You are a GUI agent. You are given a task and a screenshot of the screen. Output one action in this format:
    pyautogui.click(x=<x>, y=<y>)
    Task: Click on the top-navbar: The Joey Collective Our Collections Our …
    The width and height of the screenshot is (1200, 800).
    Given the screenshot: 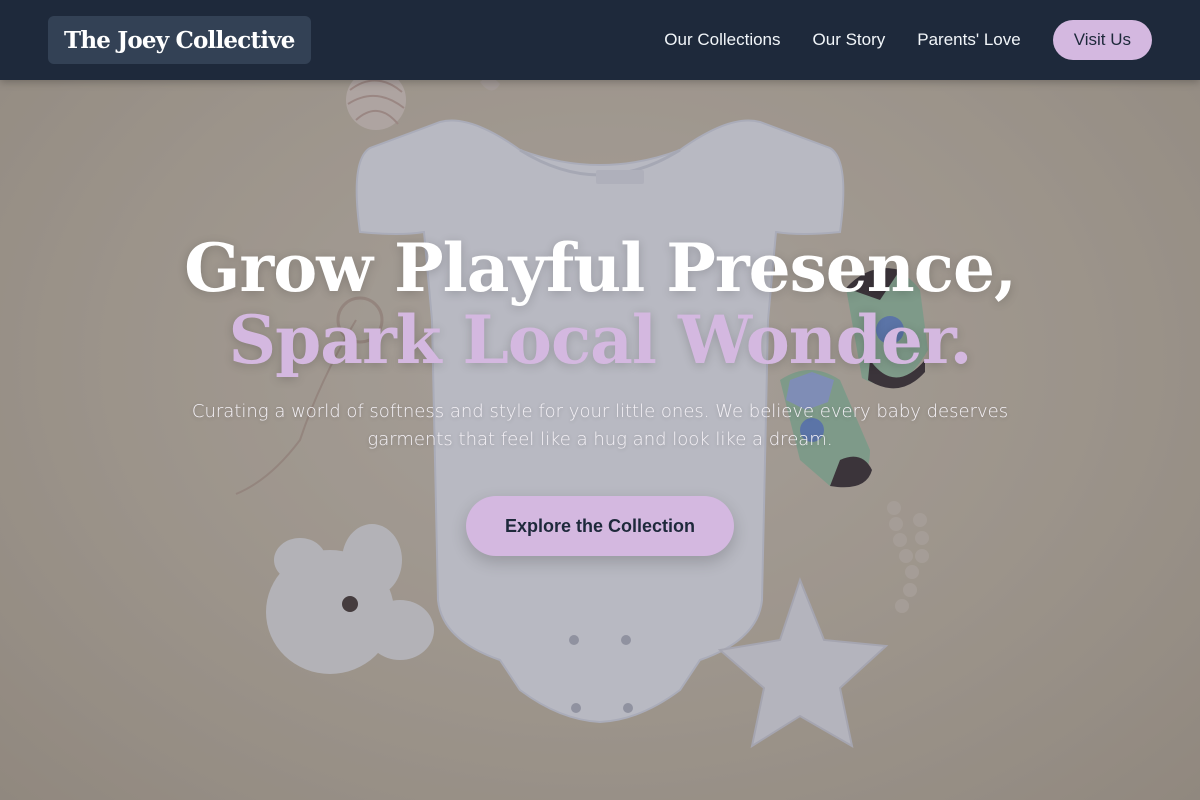 What is the action you would take?
    pyautogui.click(x=600, y=40)
    